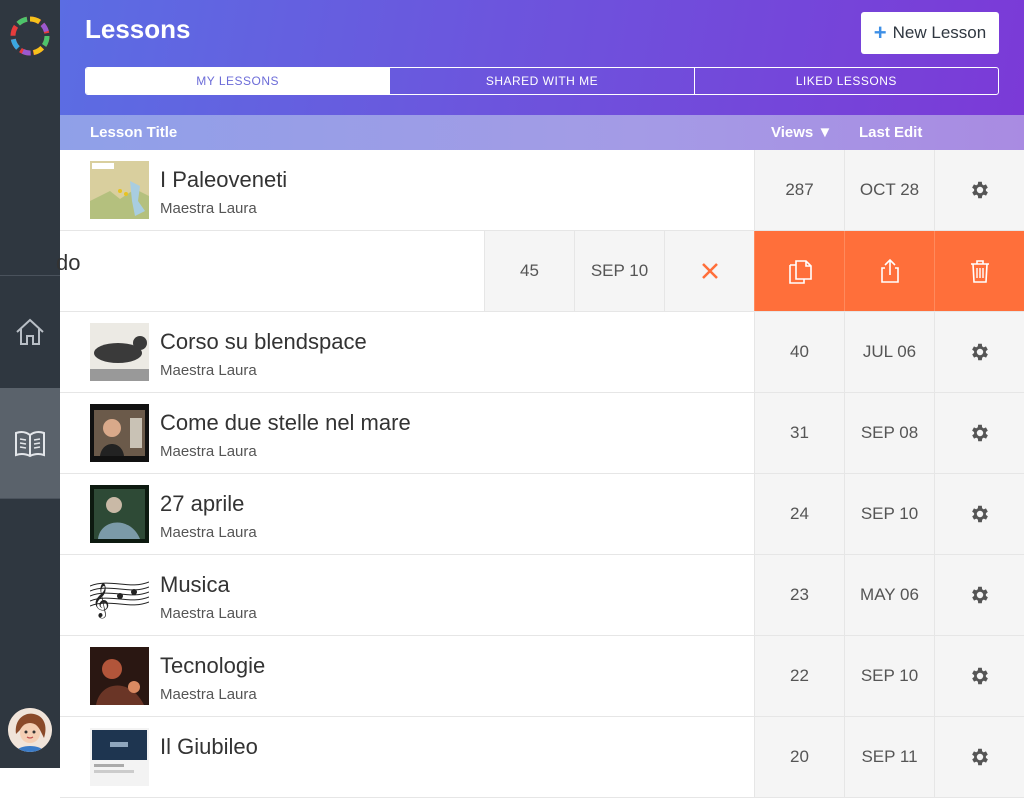 This screenshot has height=798, width=1024. I want to click on lesson-views: 287, so click(799, 190).